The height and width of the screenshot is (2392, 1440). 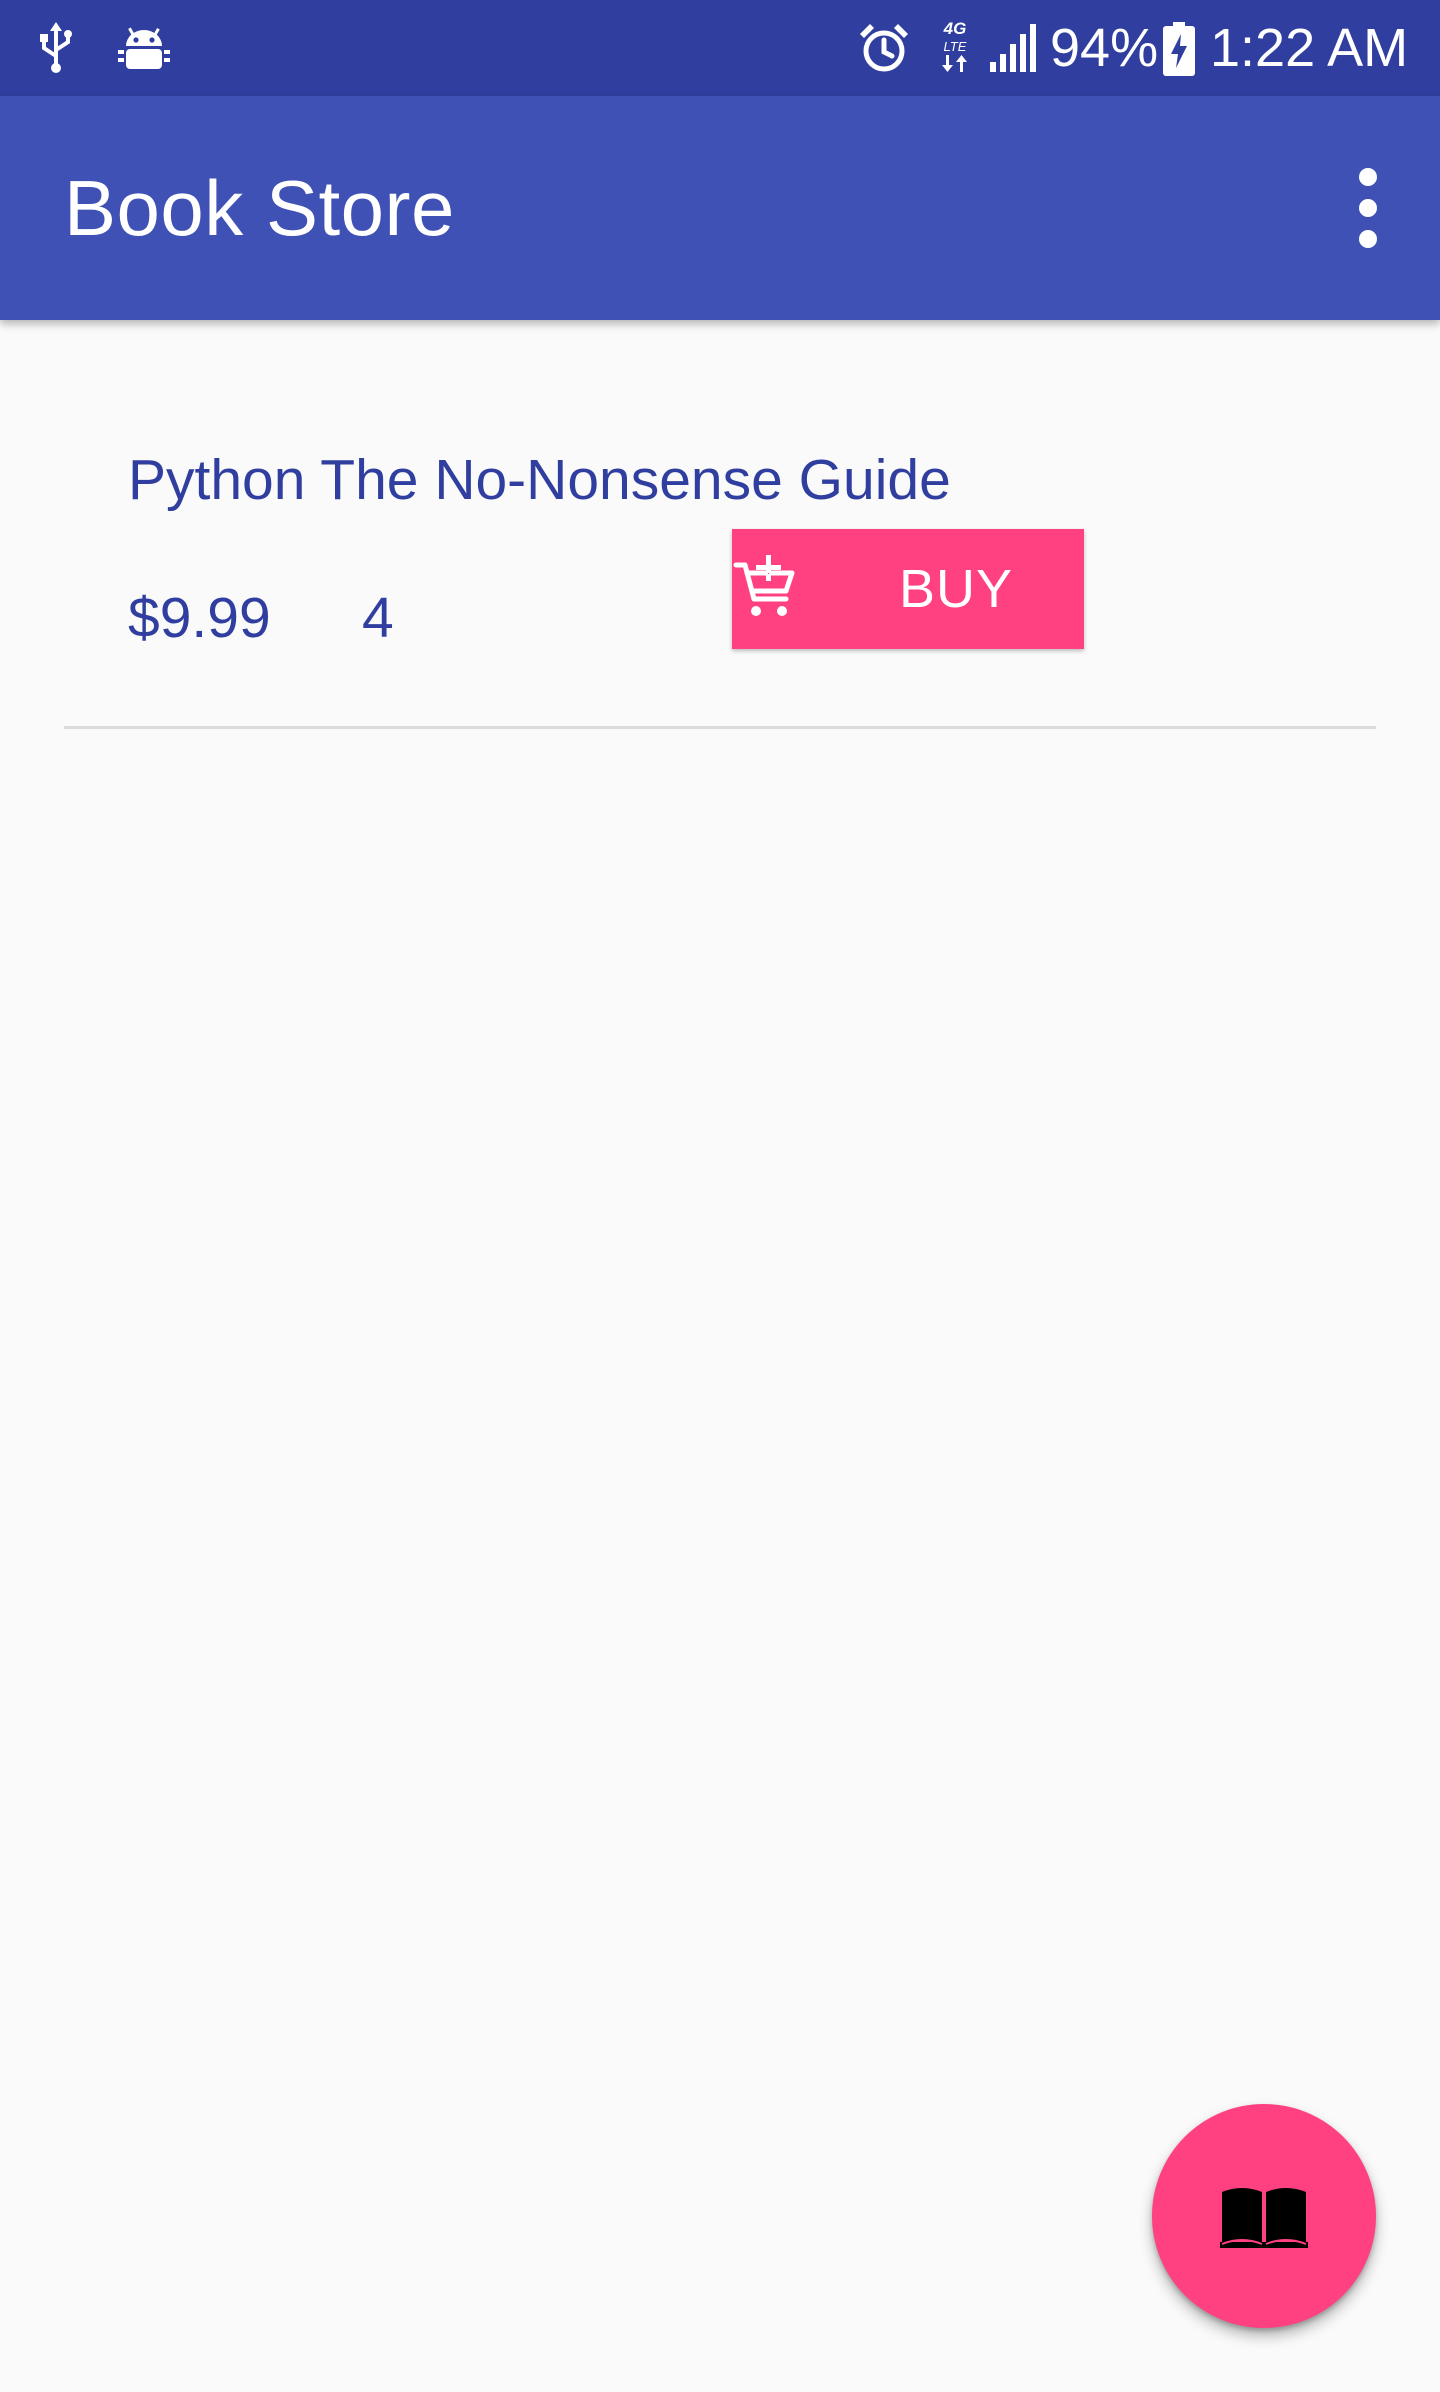 I want to click on battery-percent: 94%, so click(x=1104, y=48).